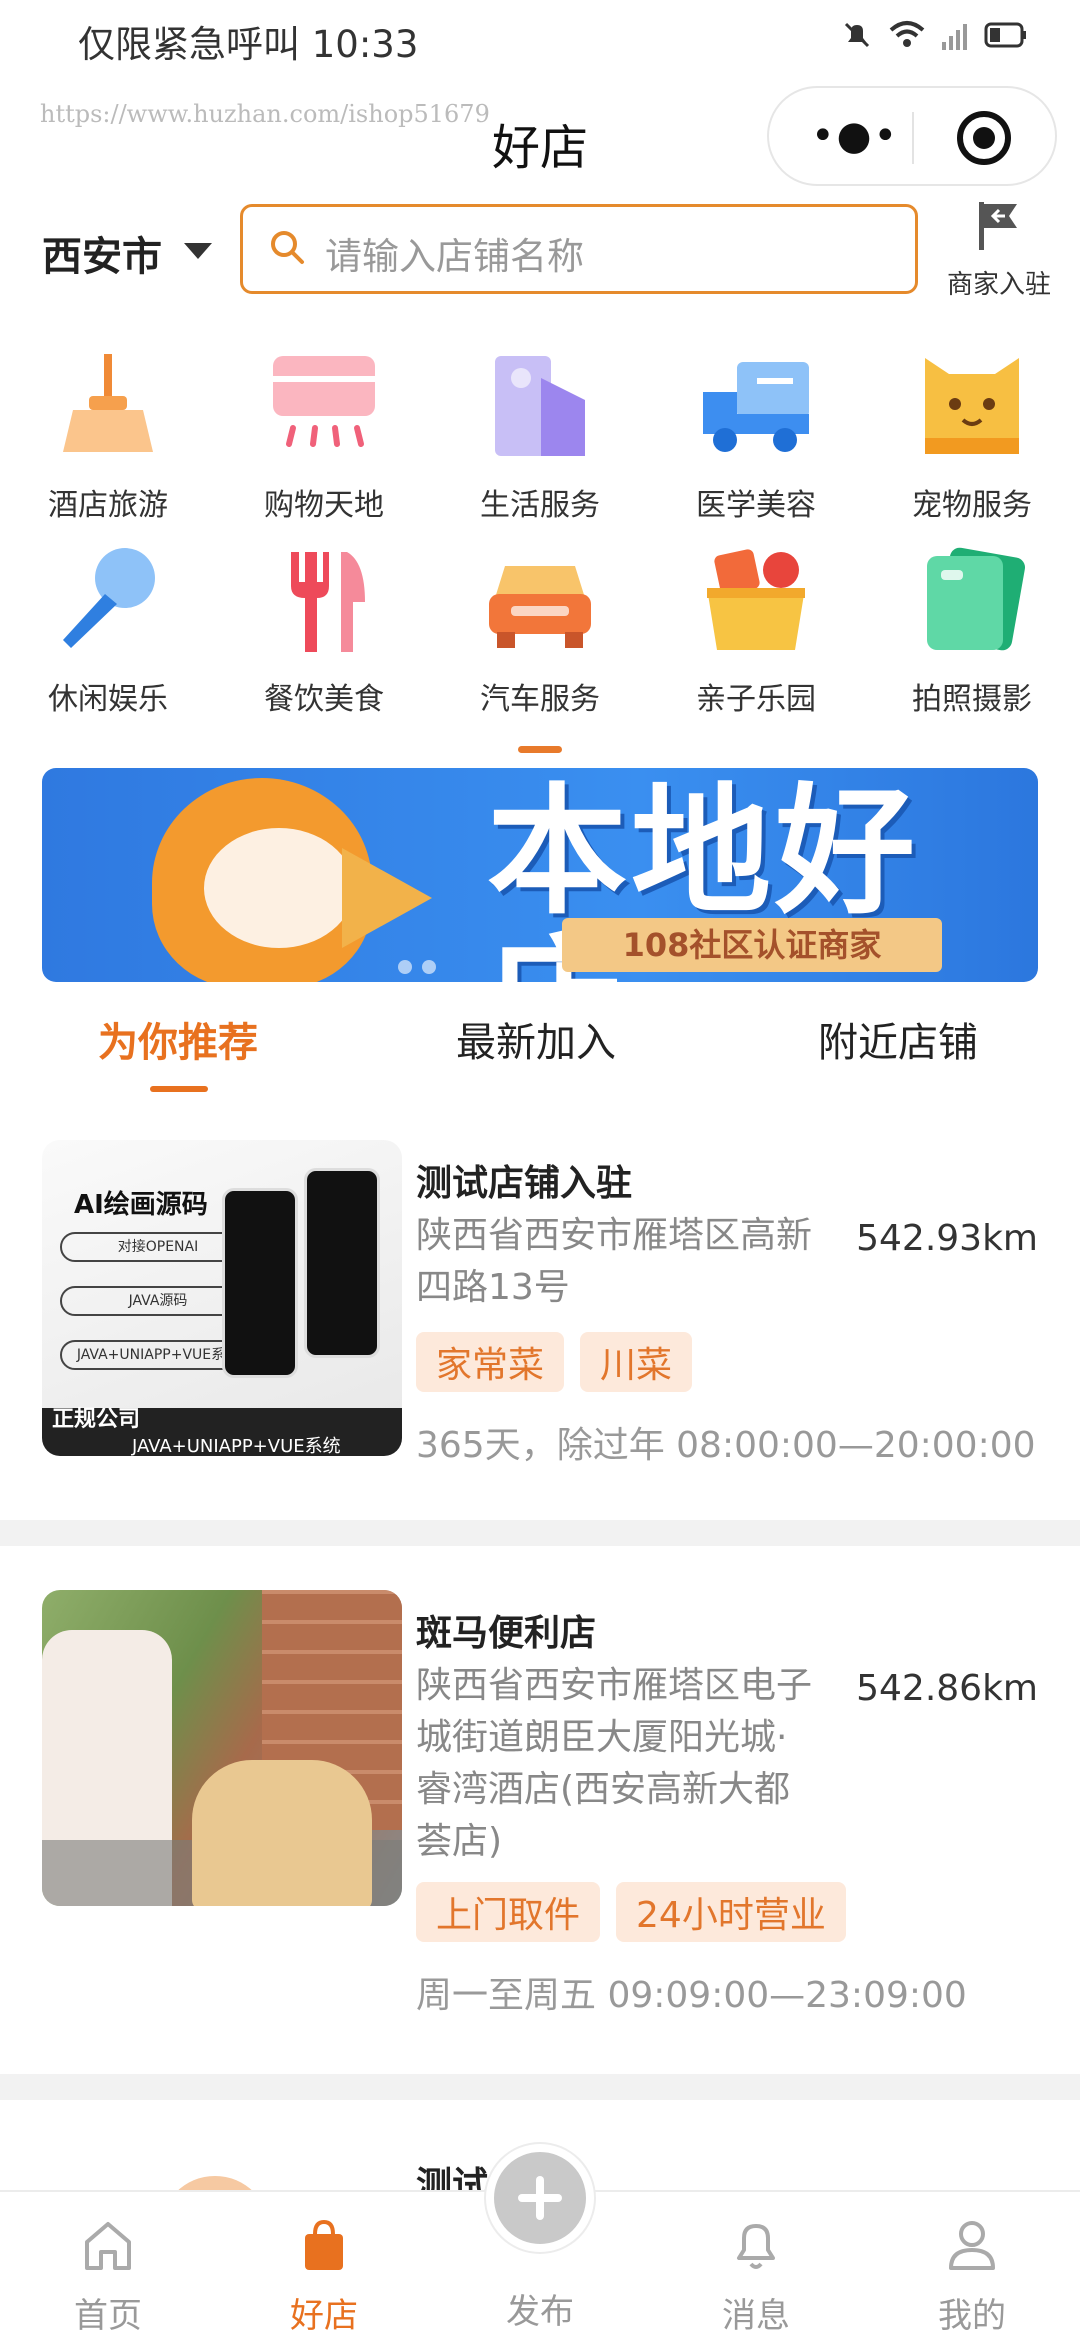 This screenshot has height=2340, width=1080. What do you see at coordinates (506, 1633) in the screenshot?
I see `store-name: 斑马便利店` at bounding box center [506, 1633].